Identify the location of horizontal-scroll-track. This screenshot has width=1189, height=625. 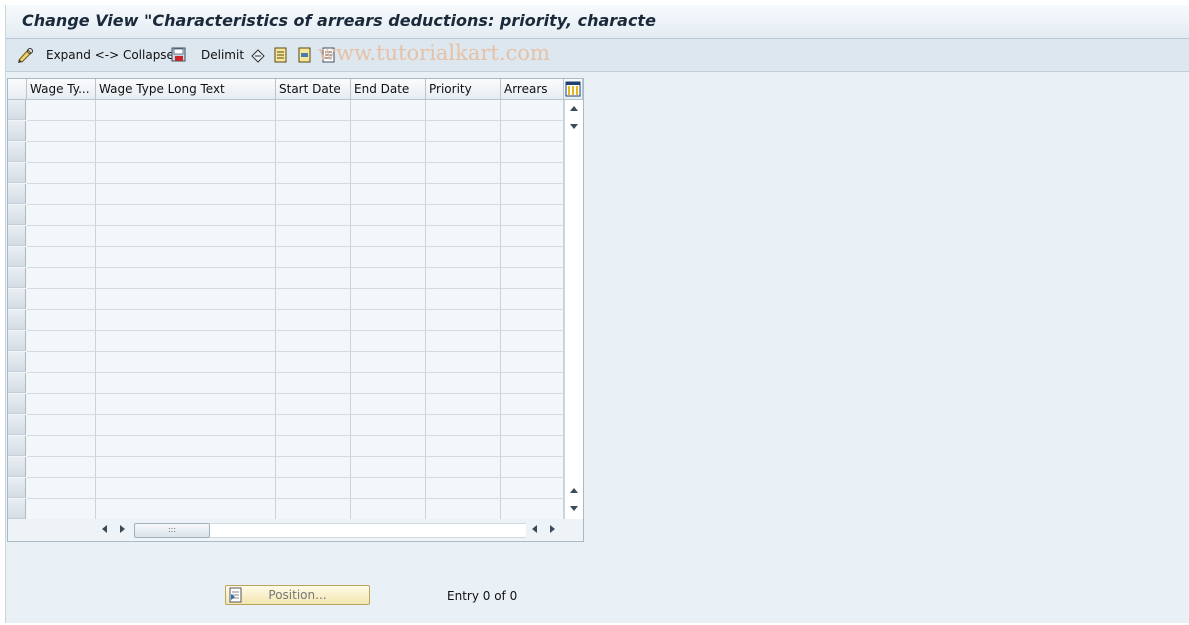
(368, 530).